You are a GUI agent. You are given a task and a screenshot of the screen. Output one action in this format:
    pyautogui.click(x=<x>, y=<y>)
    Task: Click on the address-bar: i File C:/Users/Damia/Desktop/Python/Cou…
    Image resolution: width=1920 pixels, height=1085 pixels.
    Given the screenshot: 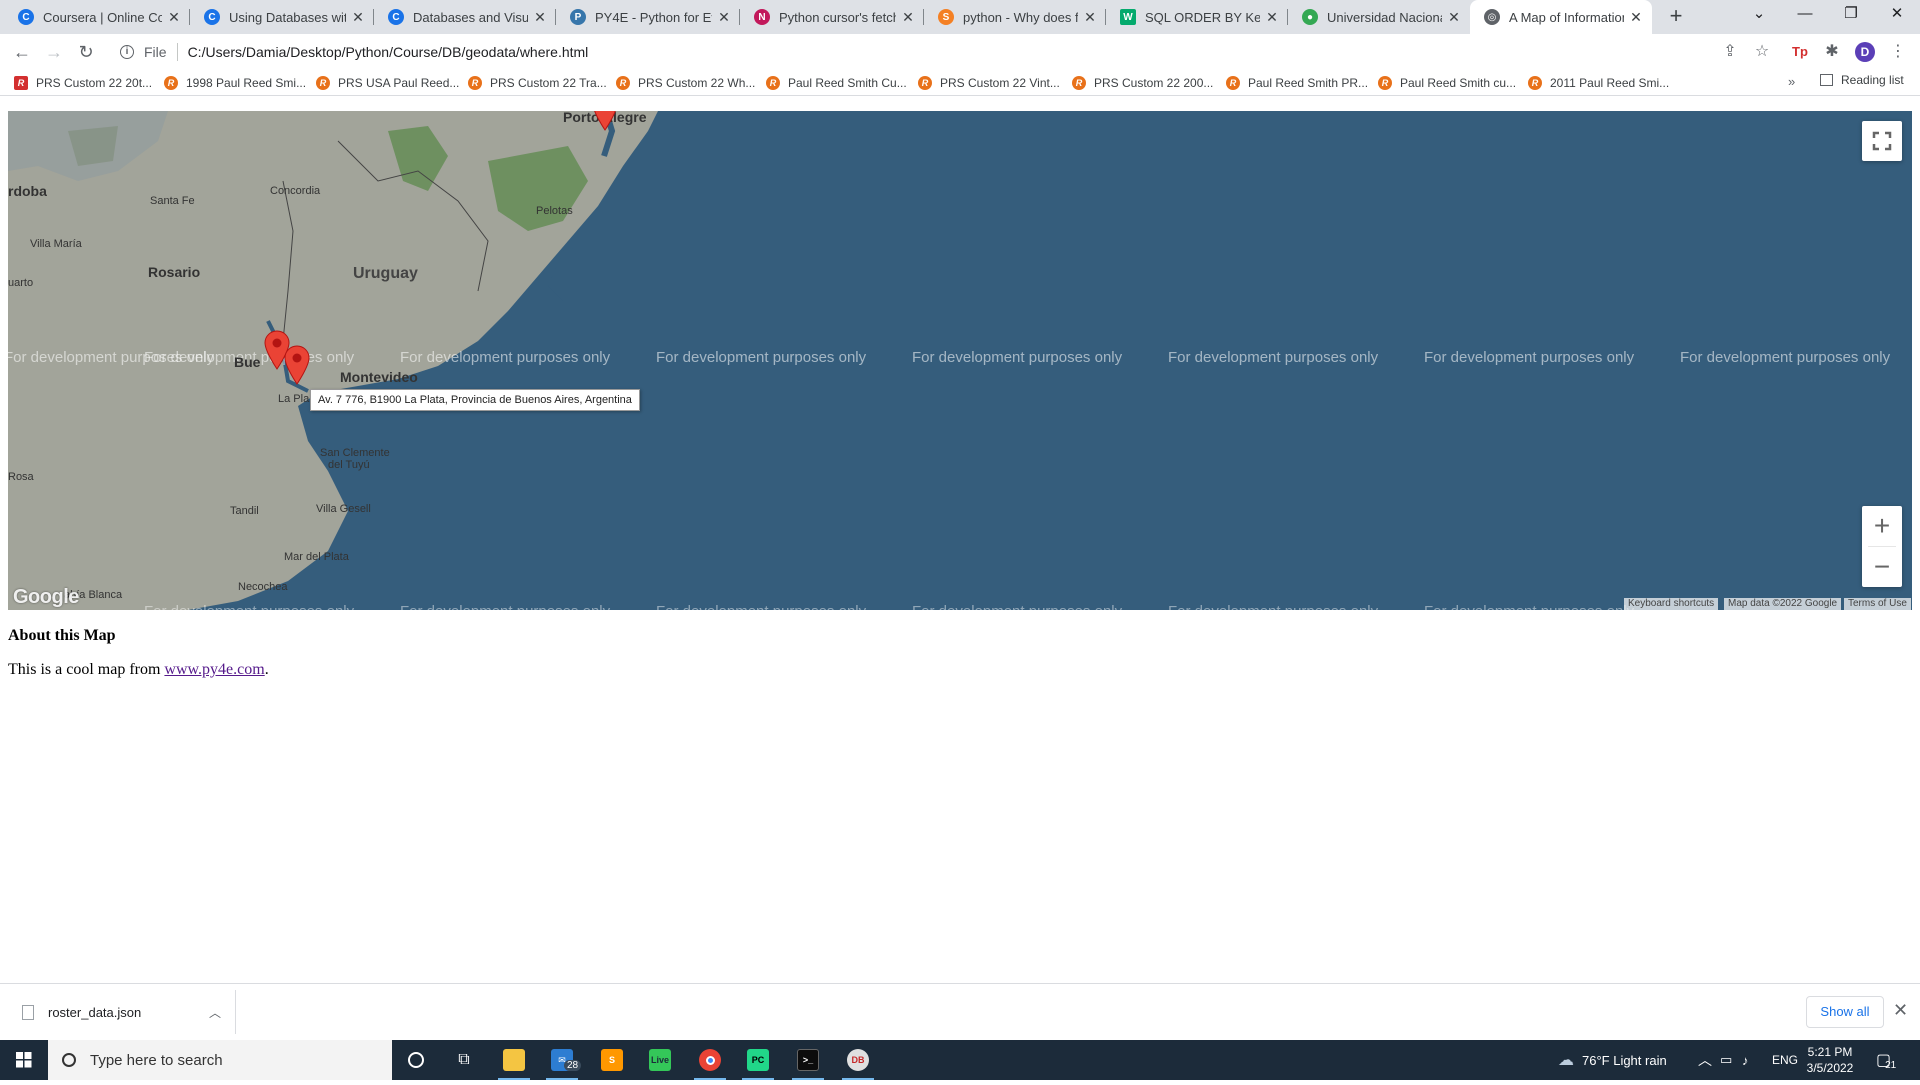 What is the action you would take?
    pyautogui.click(x=948, y=52)
    